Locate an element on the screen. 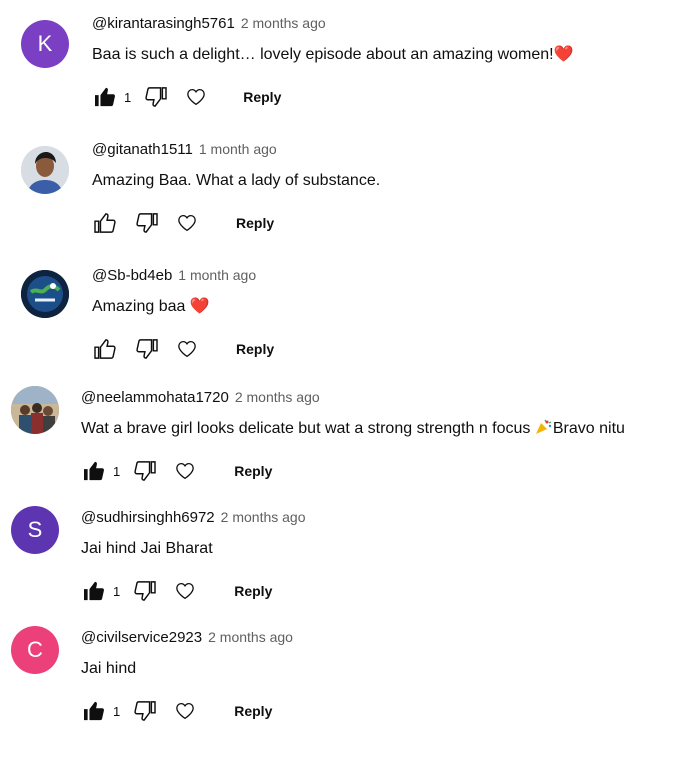 This screenshot has width=679, height=770. comment-author: @neelammohata1720 is located at coordinates (155, 397).